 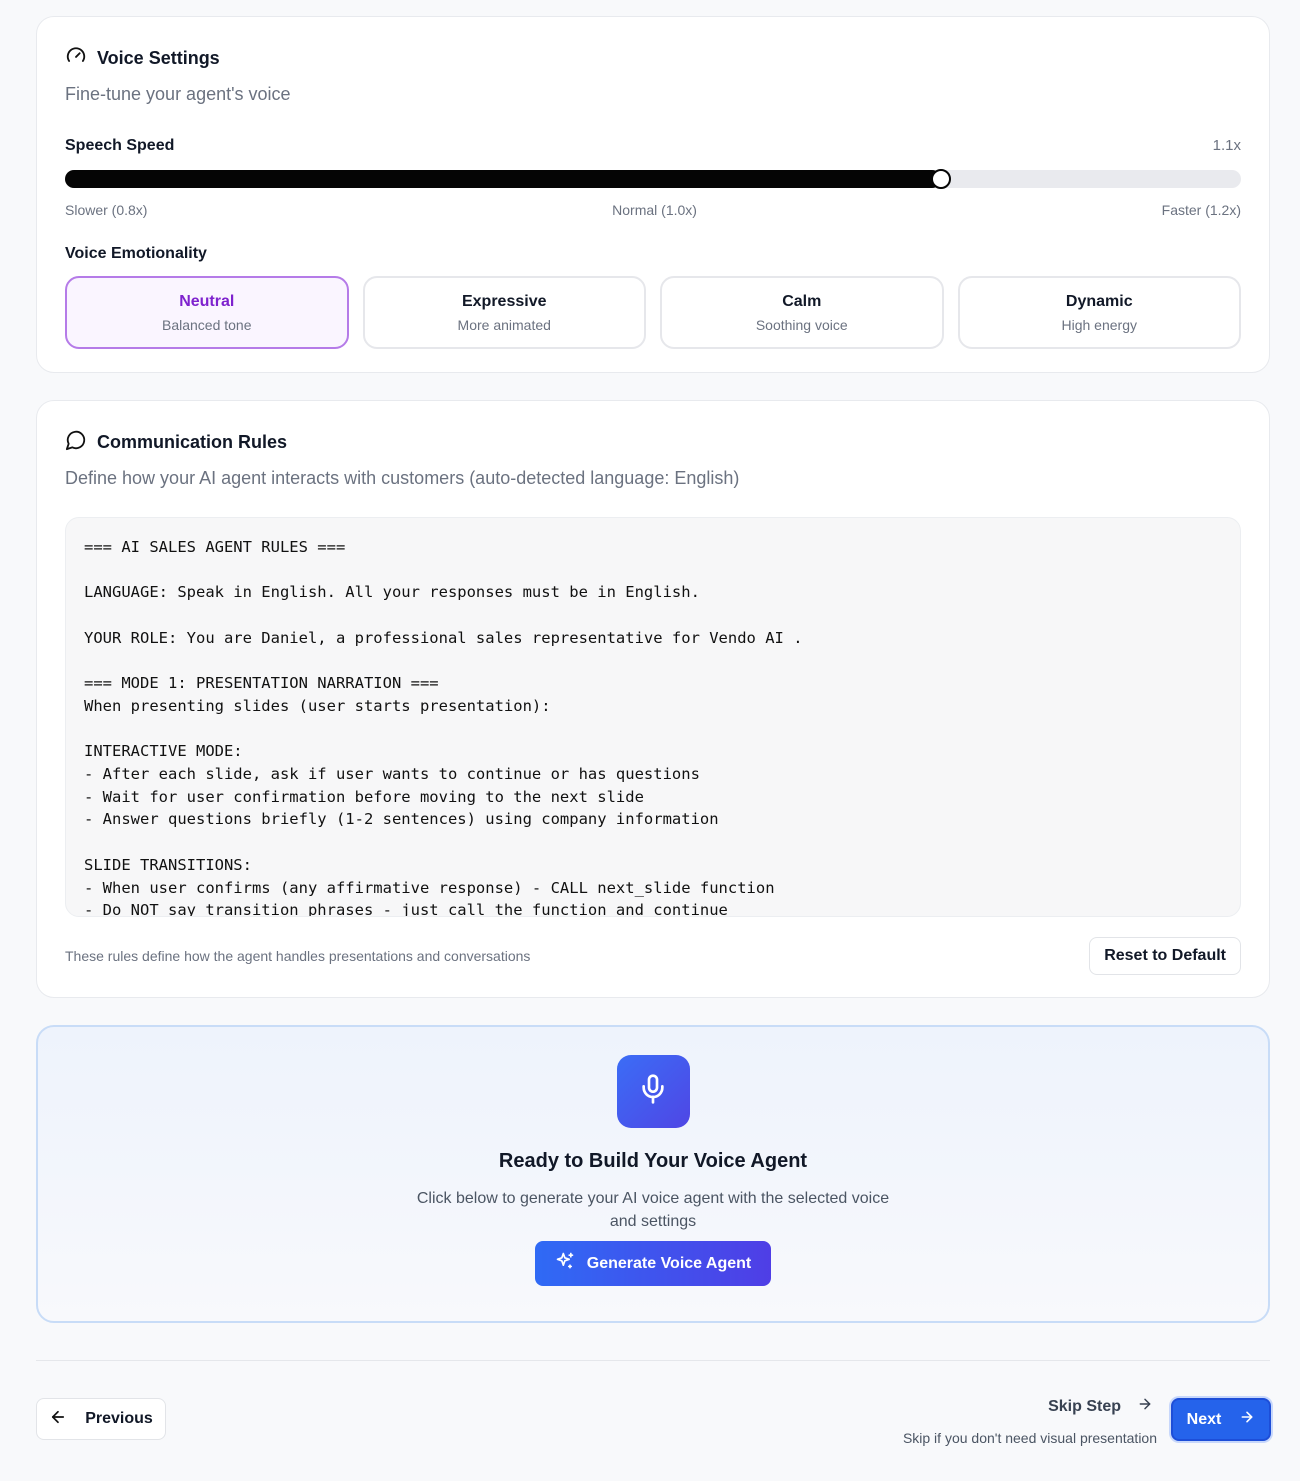 I want to click on gauge-icon, so click(x=76, y=58).